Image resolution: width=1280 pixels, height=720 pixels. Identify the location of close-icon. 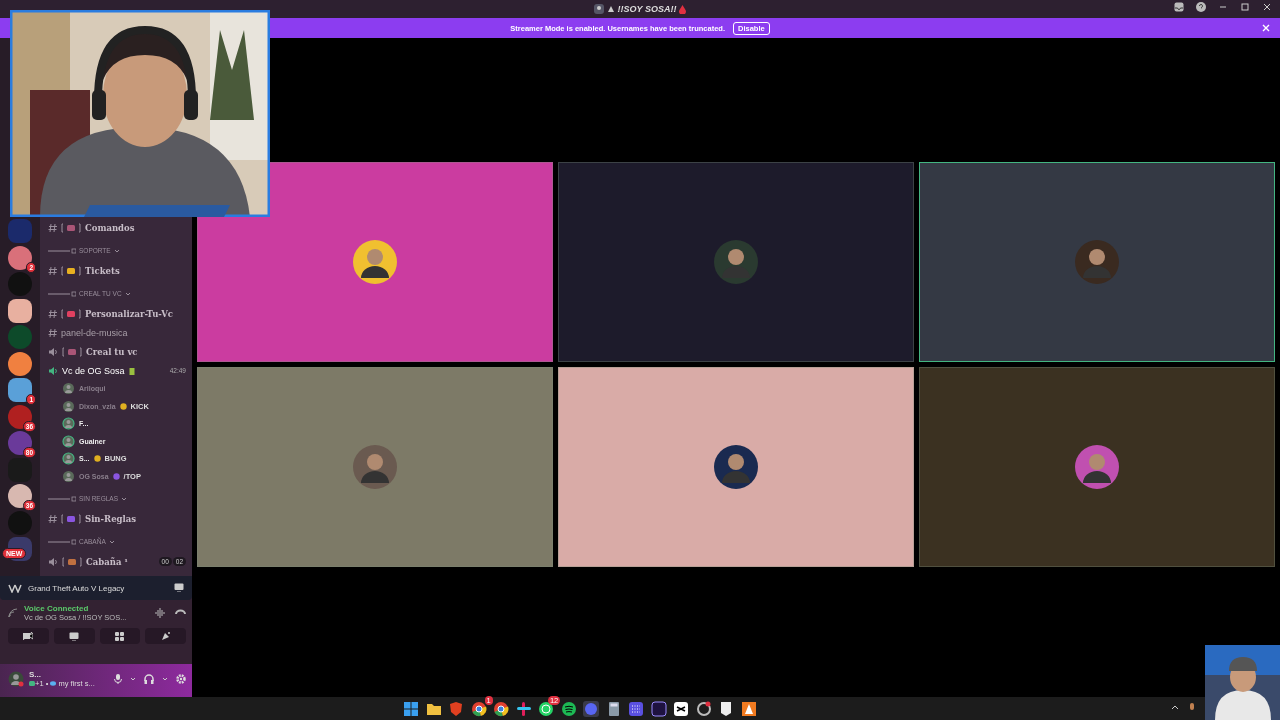
(1267, 7).